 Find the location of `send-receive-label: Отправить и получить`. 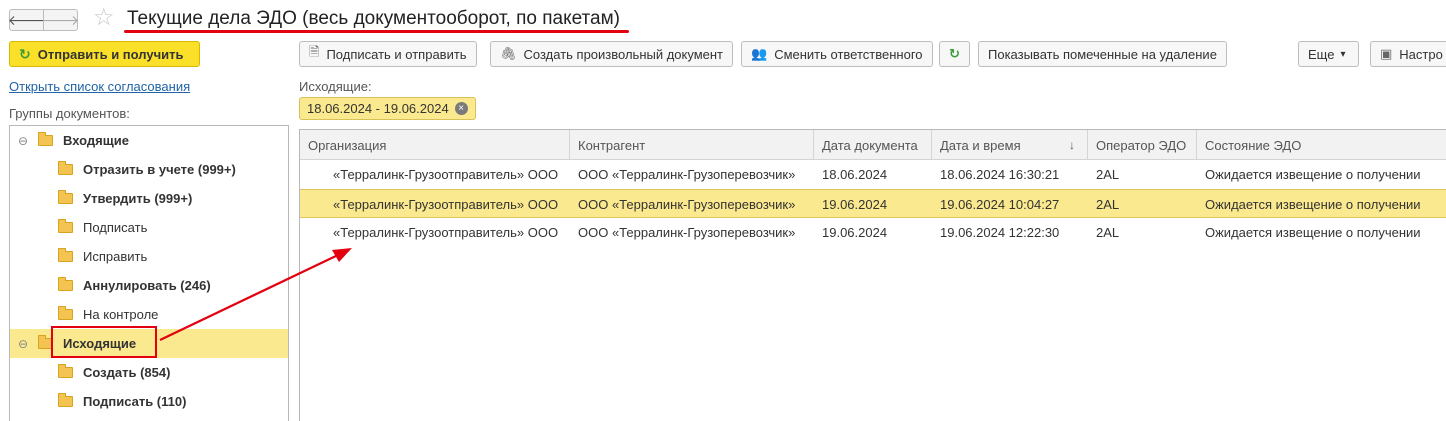

send-receive-label: Отправить и получить is located at coordinates (110, 54).